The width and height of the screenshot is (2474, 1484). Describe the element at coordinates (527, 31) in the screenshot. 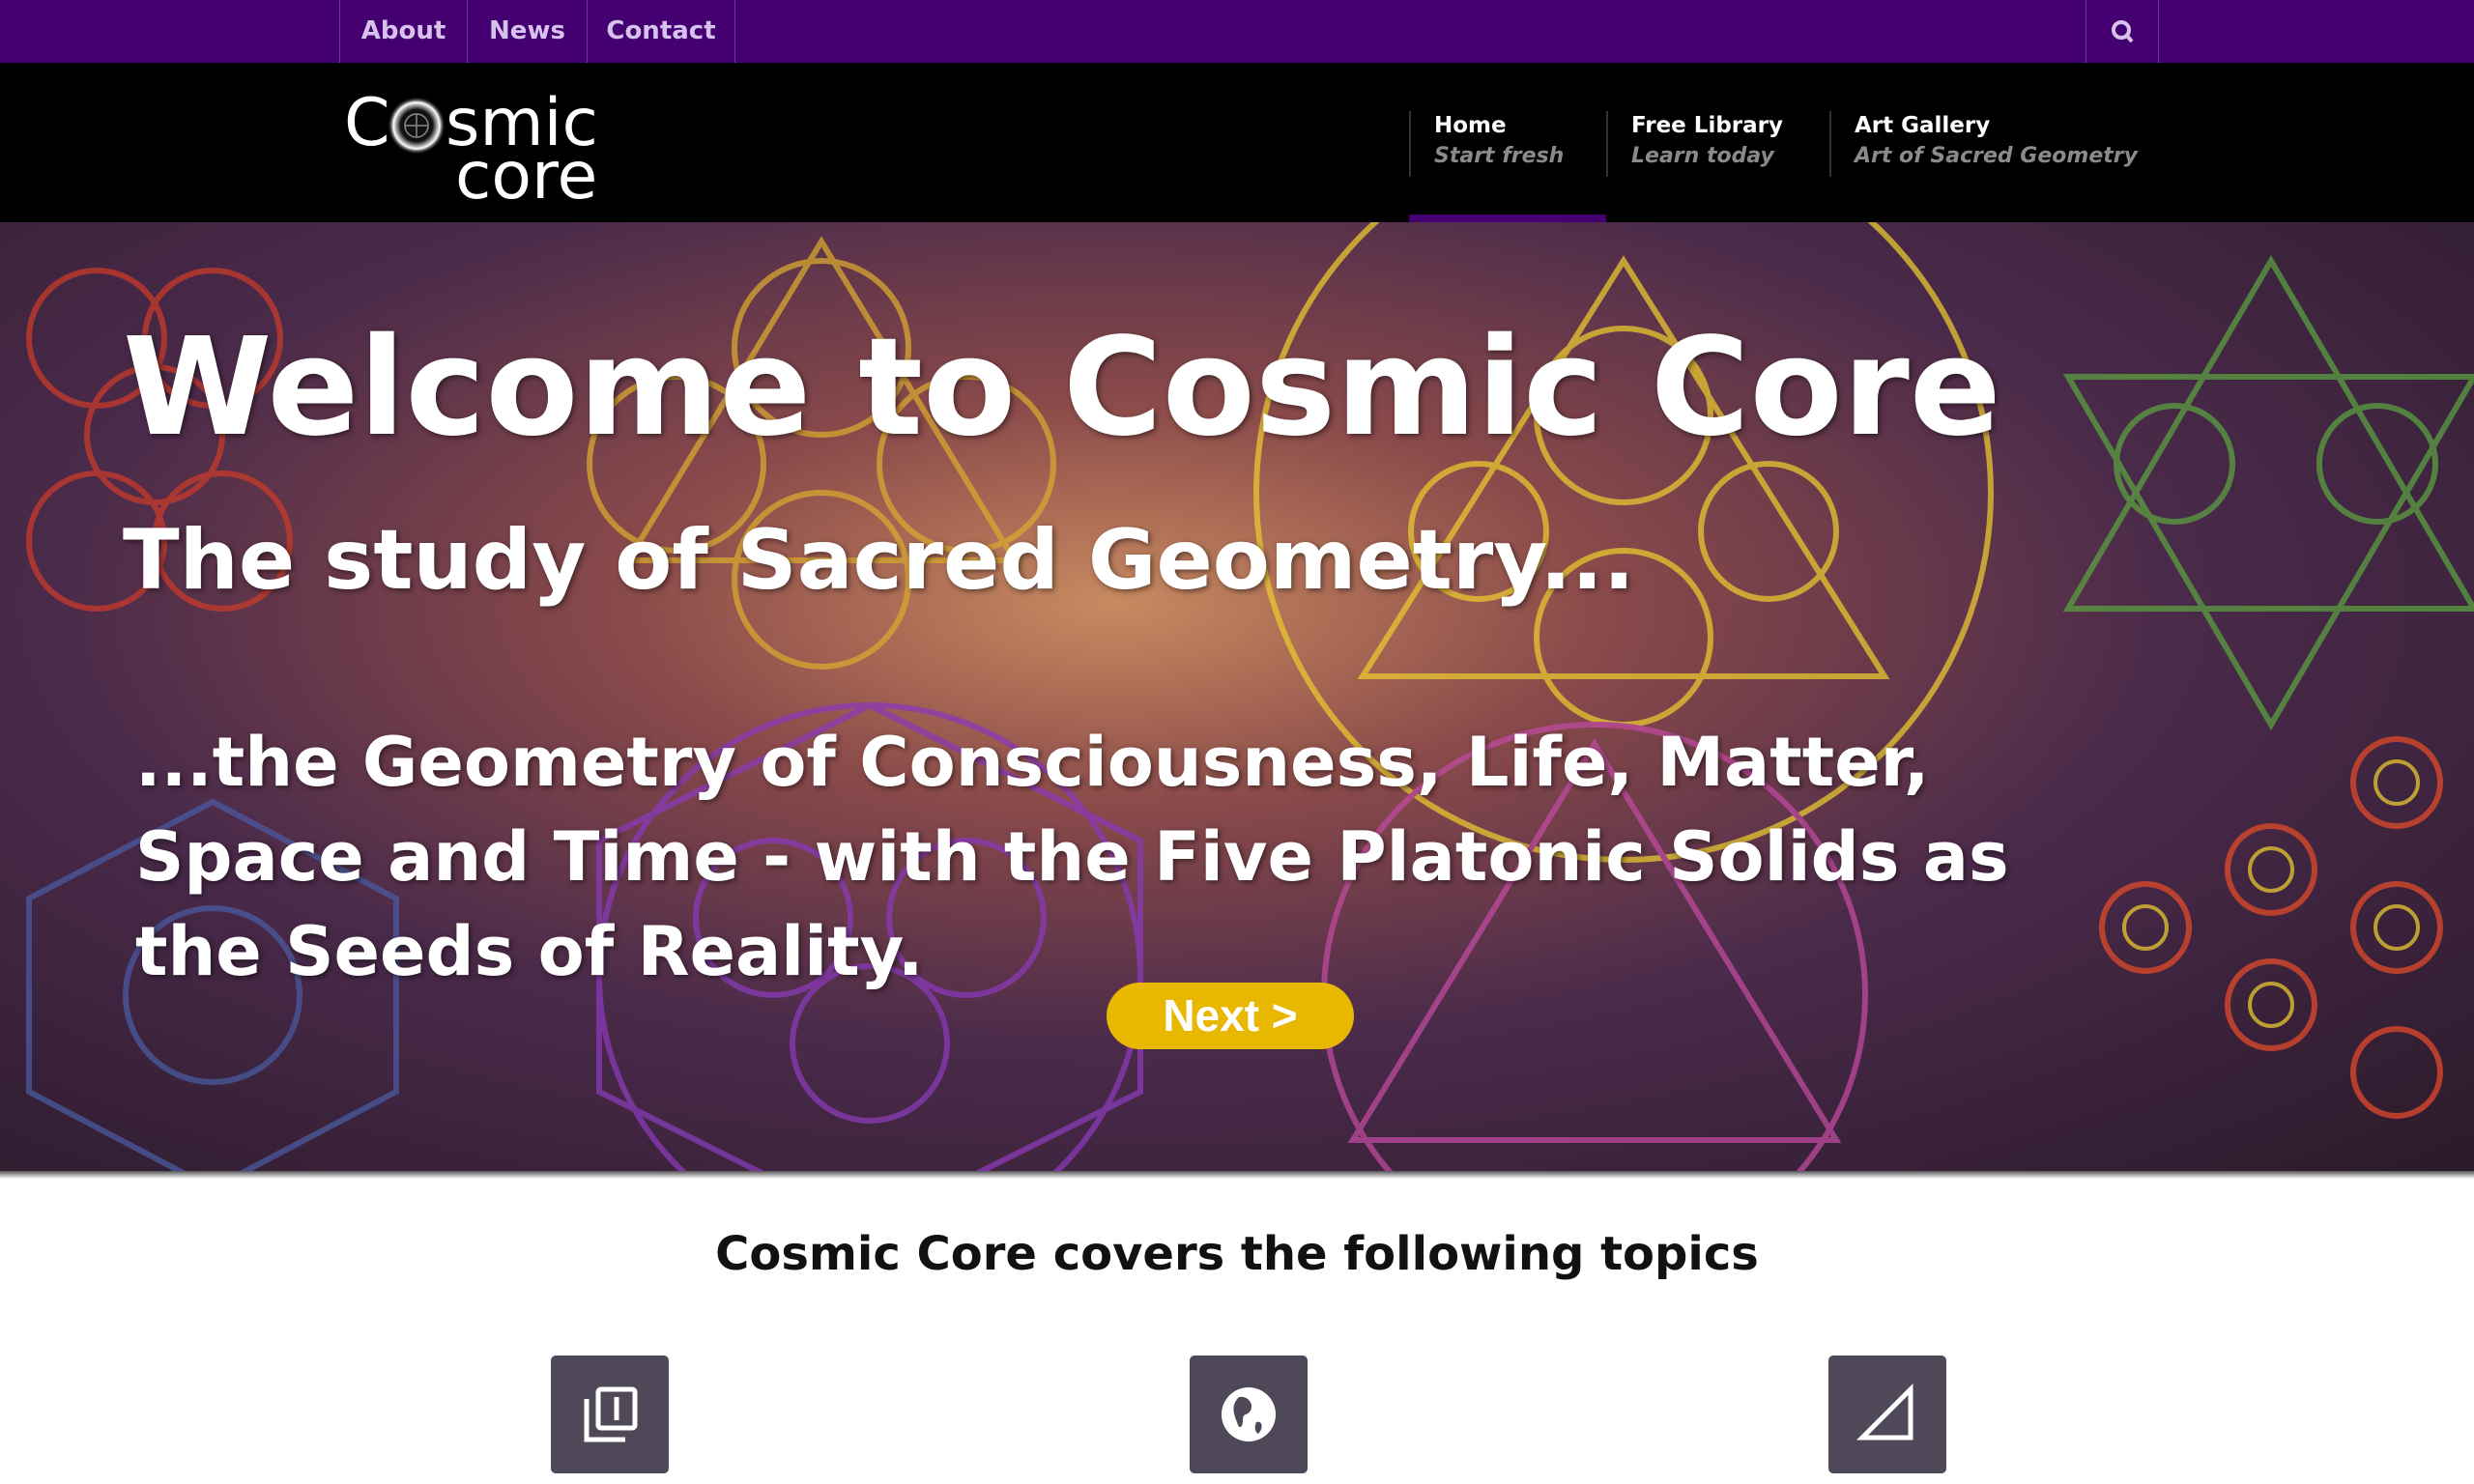

I see `top-link-news: News` at that location.